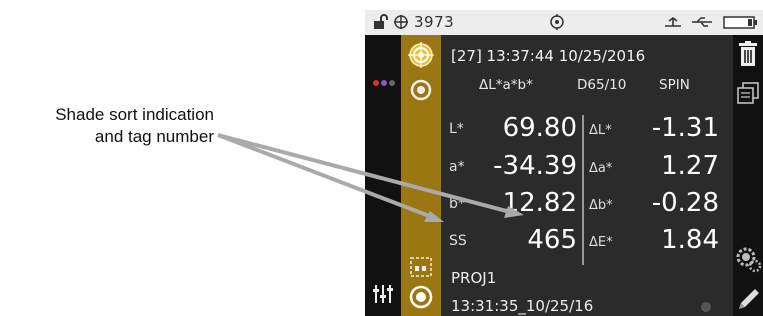 The width and height of the screenshot is (763, 316). I want to click on left-sidebar, so click(383, 175).